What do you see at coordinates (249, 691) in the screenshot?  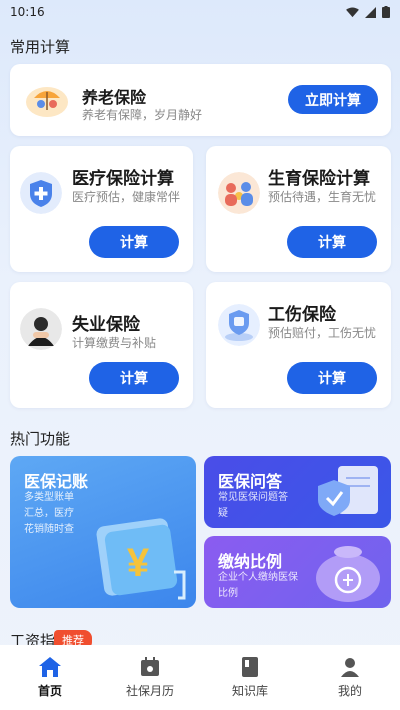 I see `tab-knowledge-label: 知识库` at bounding box center [249, 691].